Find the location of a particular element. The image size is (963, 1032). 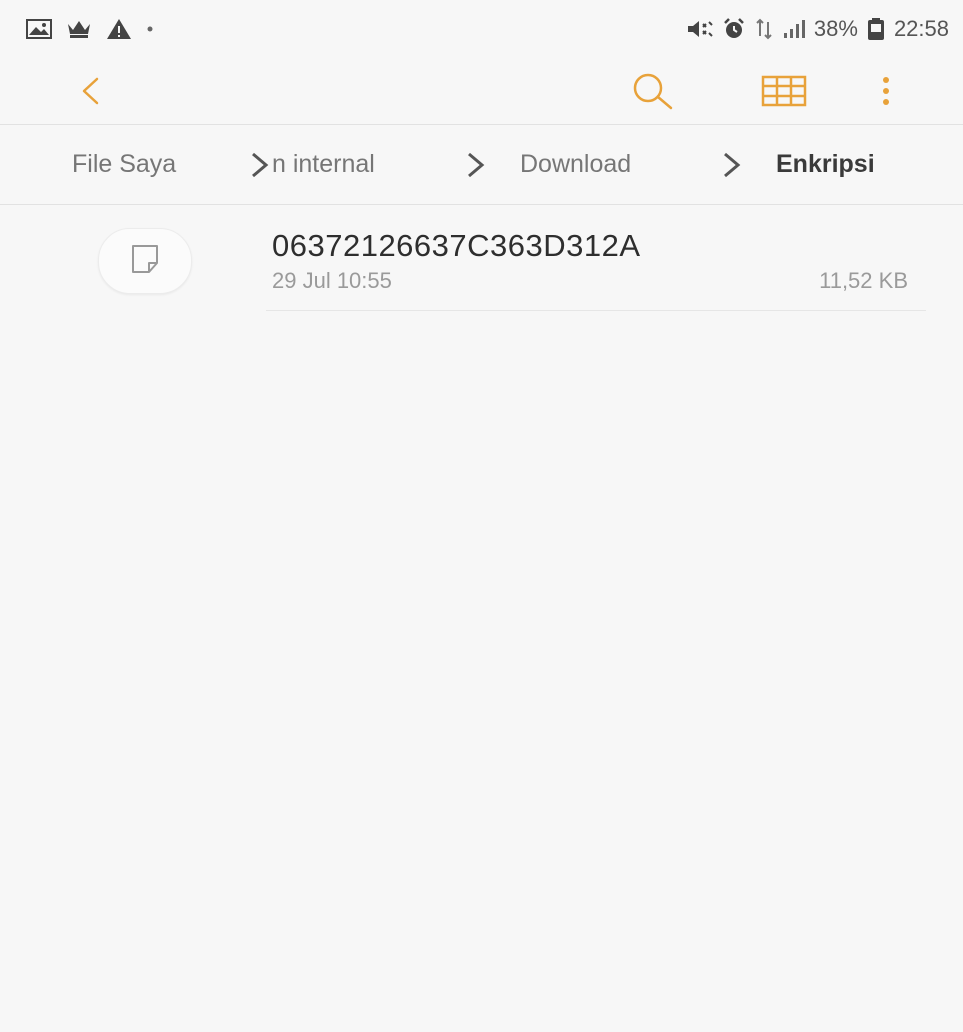

list-item-divider is located at coordinates (596, 310).